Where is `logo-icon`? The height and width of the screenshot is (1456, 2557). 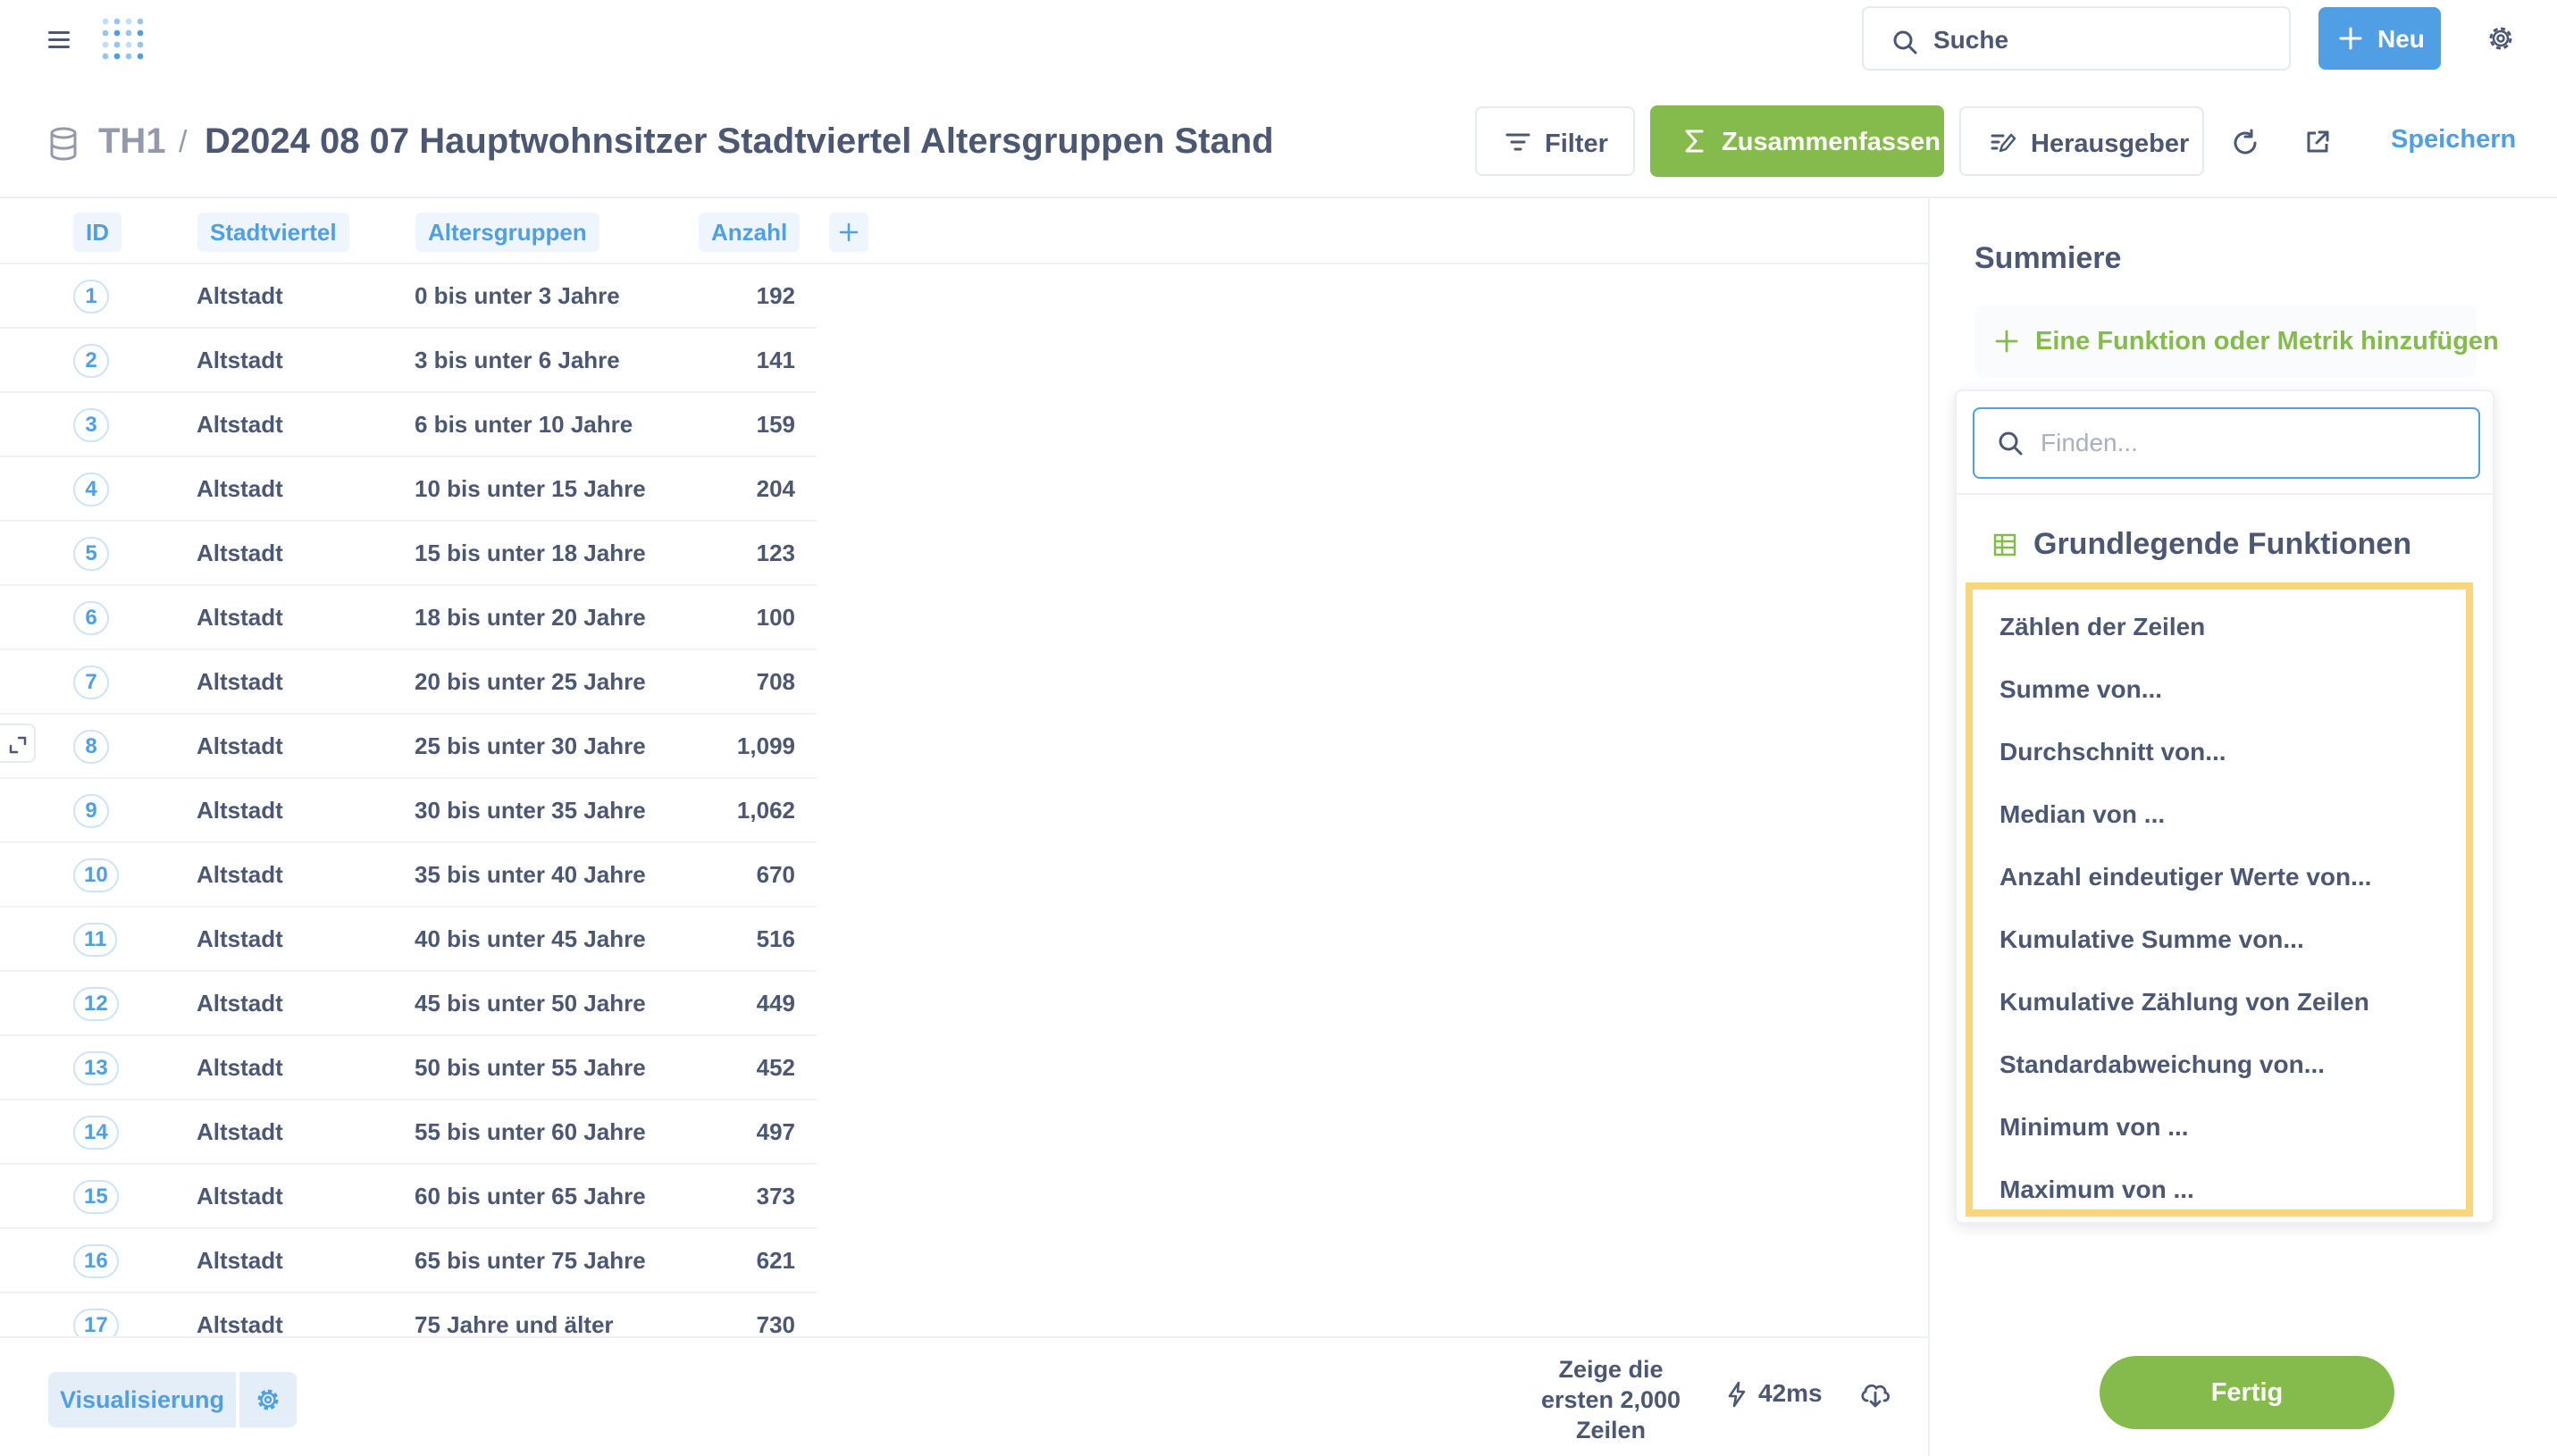
logo-icon is located at coordinates (123, 39).